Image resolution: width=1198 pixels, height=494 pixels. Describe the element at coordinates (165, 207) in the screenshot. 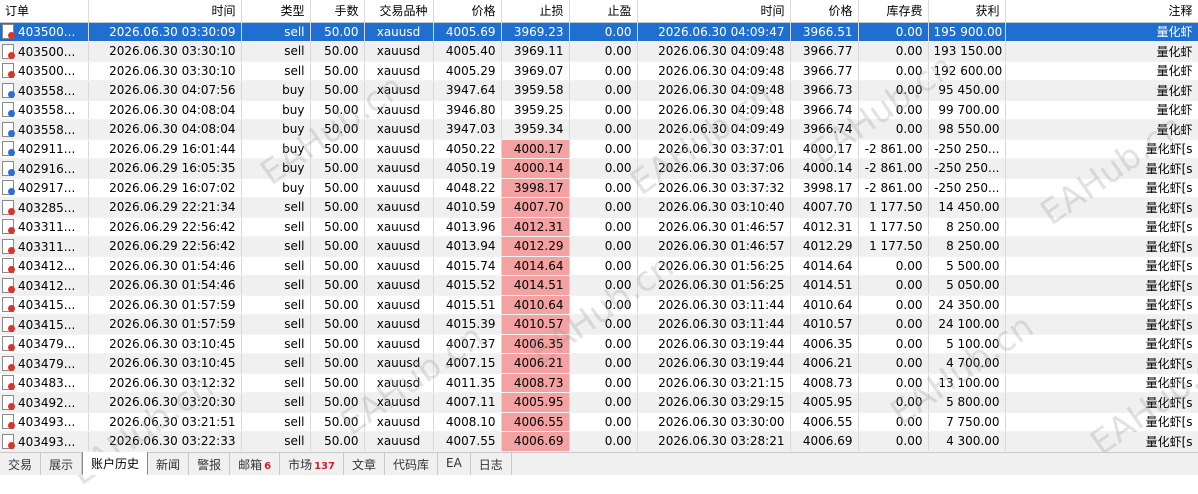

I see `open-time-cell: 2026.06.29 22:21:34` at that location.